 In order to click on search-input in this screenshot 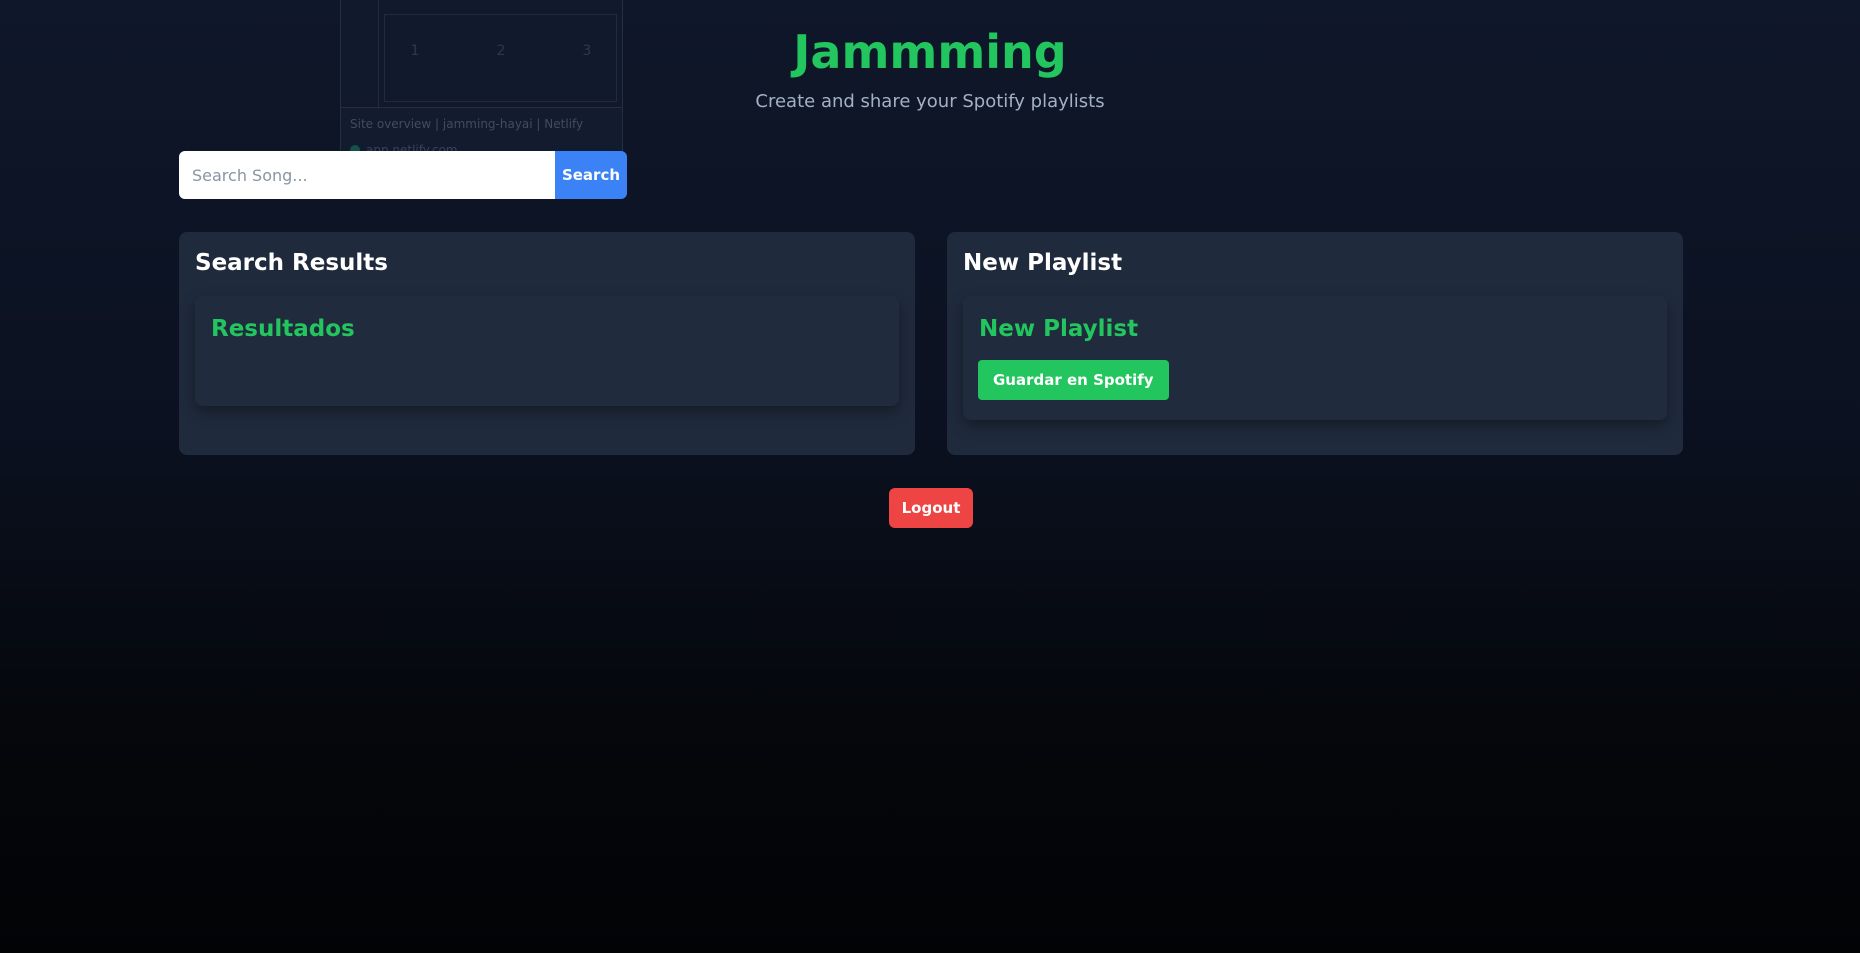, I will do `click(367, 175)`.